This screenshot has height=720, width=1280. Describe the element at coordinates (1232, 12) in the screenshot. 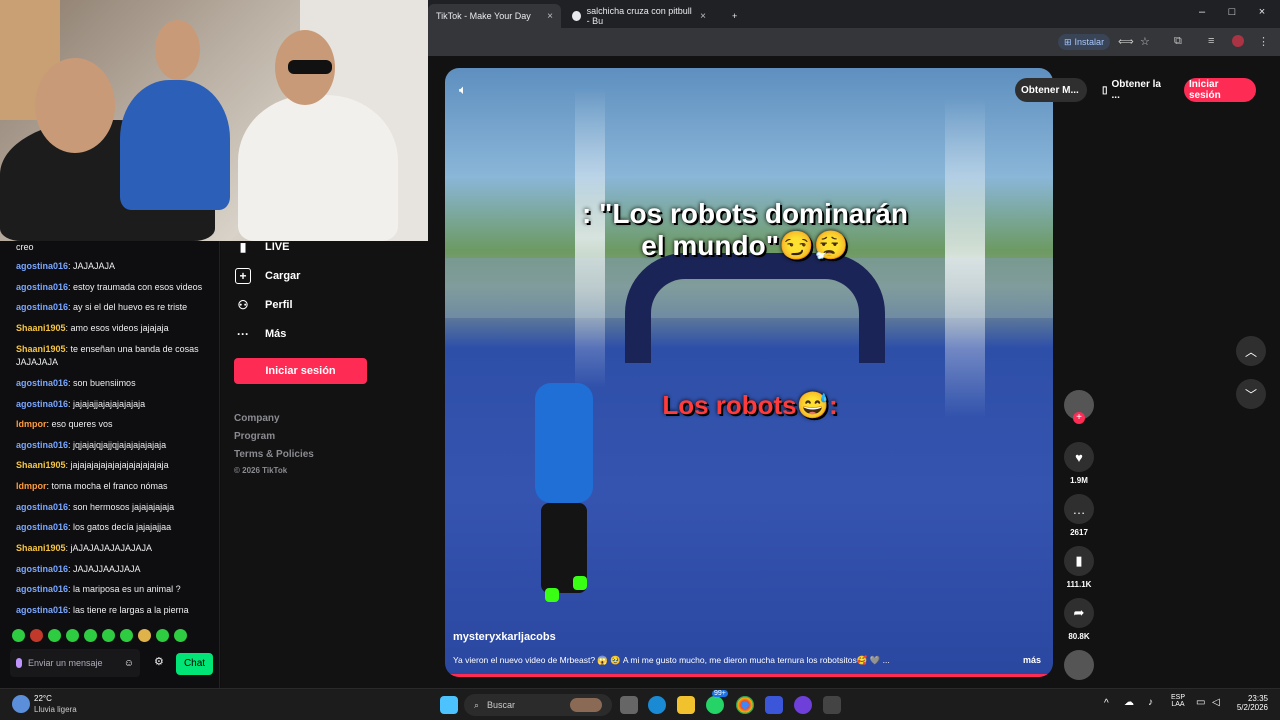

I see `maximize-icon: □` at that location.